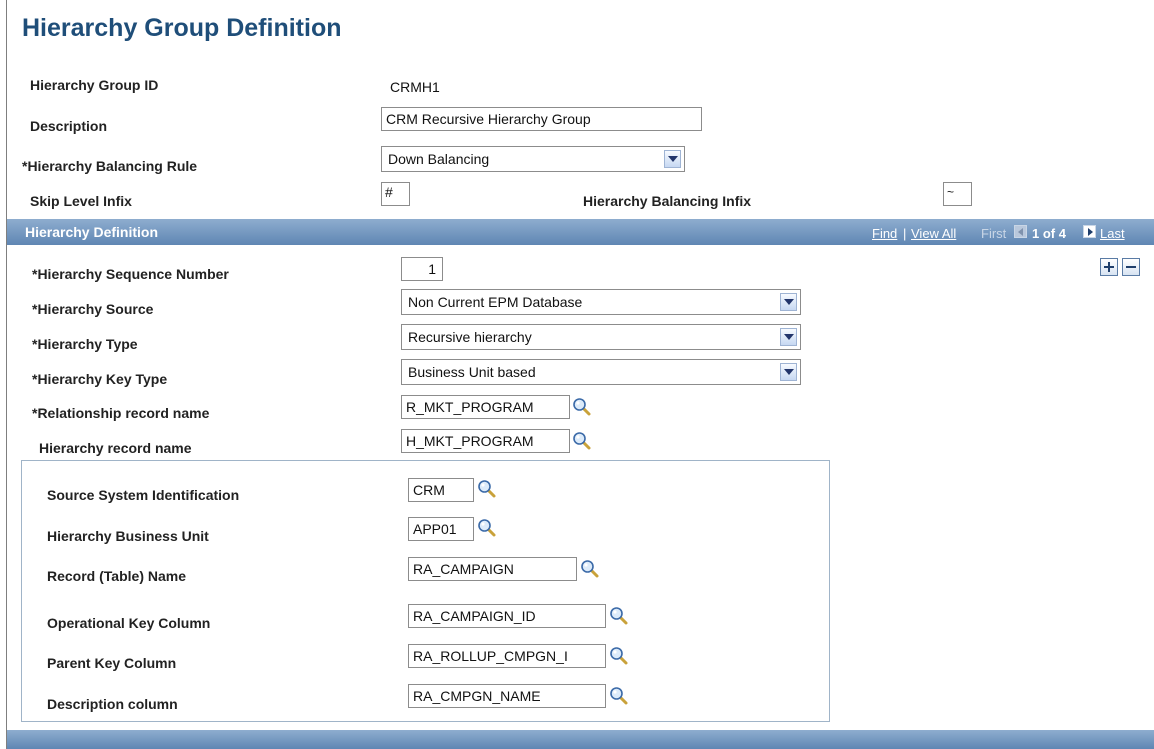  Describe the element at coordinates (182, 28) in the screenshot. I see `page-title: Hierarchy Group Definition` at that location.